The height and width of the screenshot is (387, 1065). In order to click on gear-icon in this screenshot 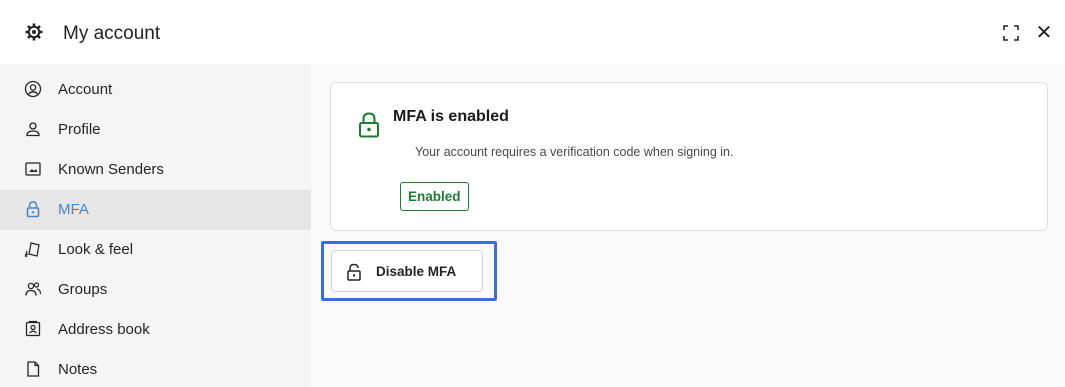, I will do `click(34, 32)`.